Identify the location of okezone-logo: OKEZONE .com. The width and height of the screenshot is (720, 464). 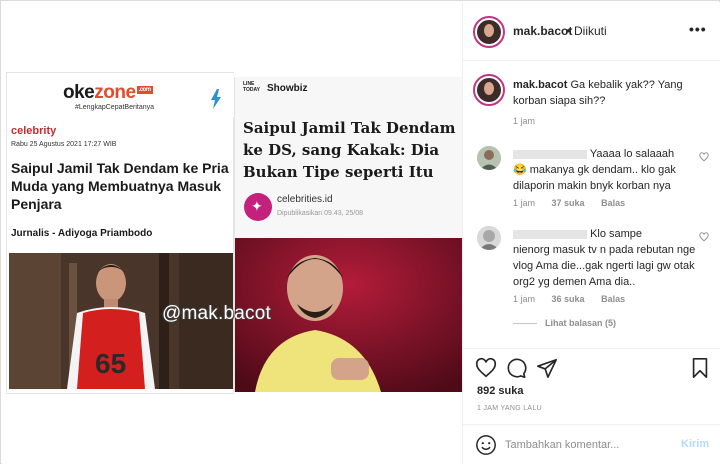
(108, 93).